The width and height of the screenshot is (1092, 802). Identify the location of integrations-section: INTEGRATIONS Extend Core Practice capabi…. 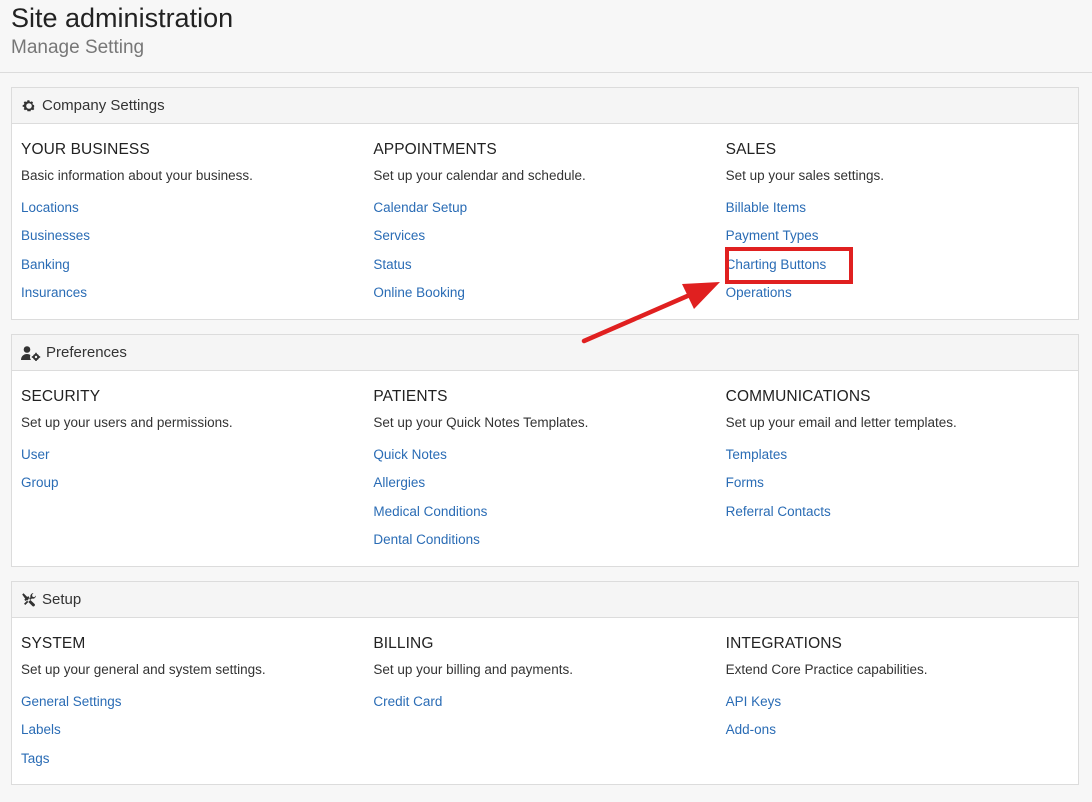
(902, 703).